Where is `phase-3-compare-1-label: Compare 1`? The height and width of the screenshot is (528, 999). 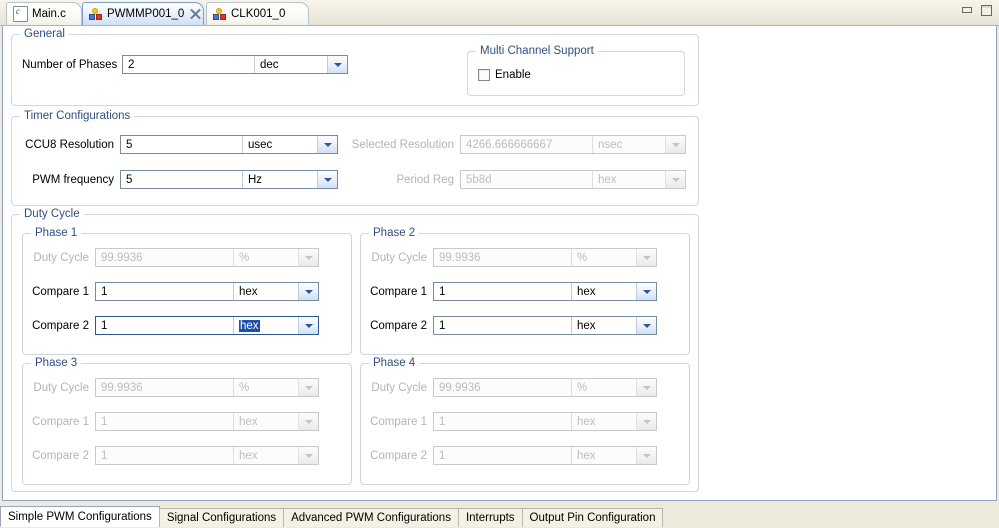
phase-3-compare-1-label: Compare 1 is located at coordinates (60, 421).